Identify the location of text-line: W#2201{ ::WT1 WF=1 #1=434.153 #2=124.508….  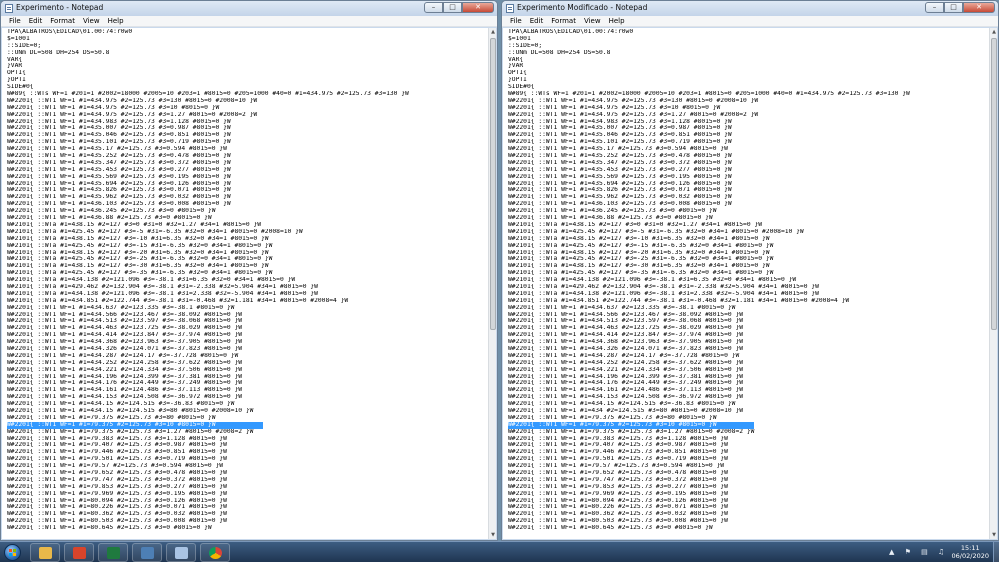
(125, 397).